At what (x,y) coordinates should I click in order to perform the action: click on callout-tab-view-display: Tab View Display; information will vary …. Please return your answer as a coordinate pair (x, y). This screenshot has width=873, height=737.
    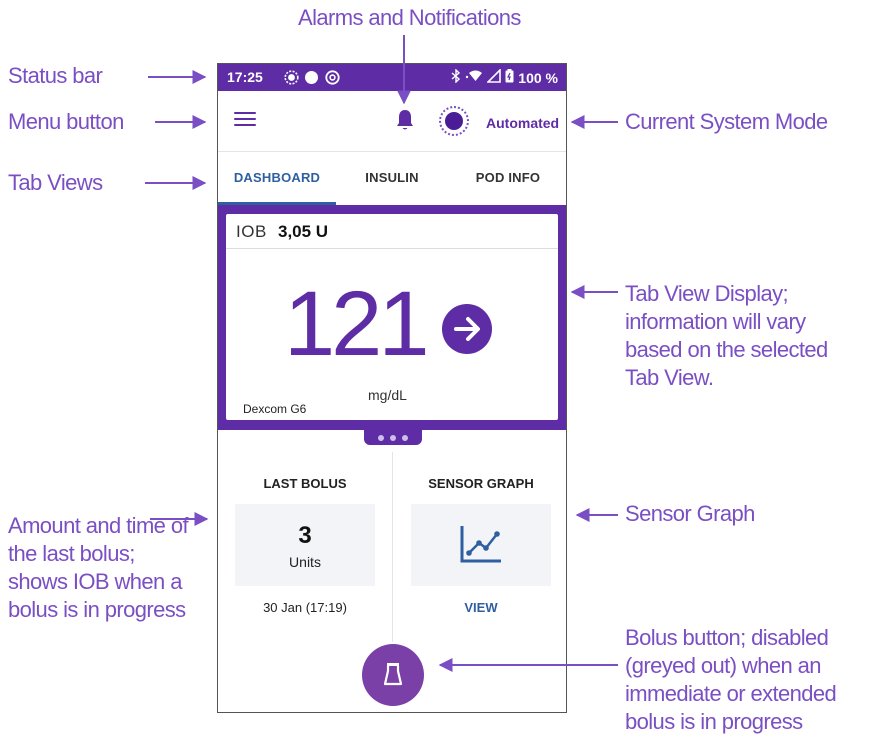
    Looking at the image, I should click on (726, 335).